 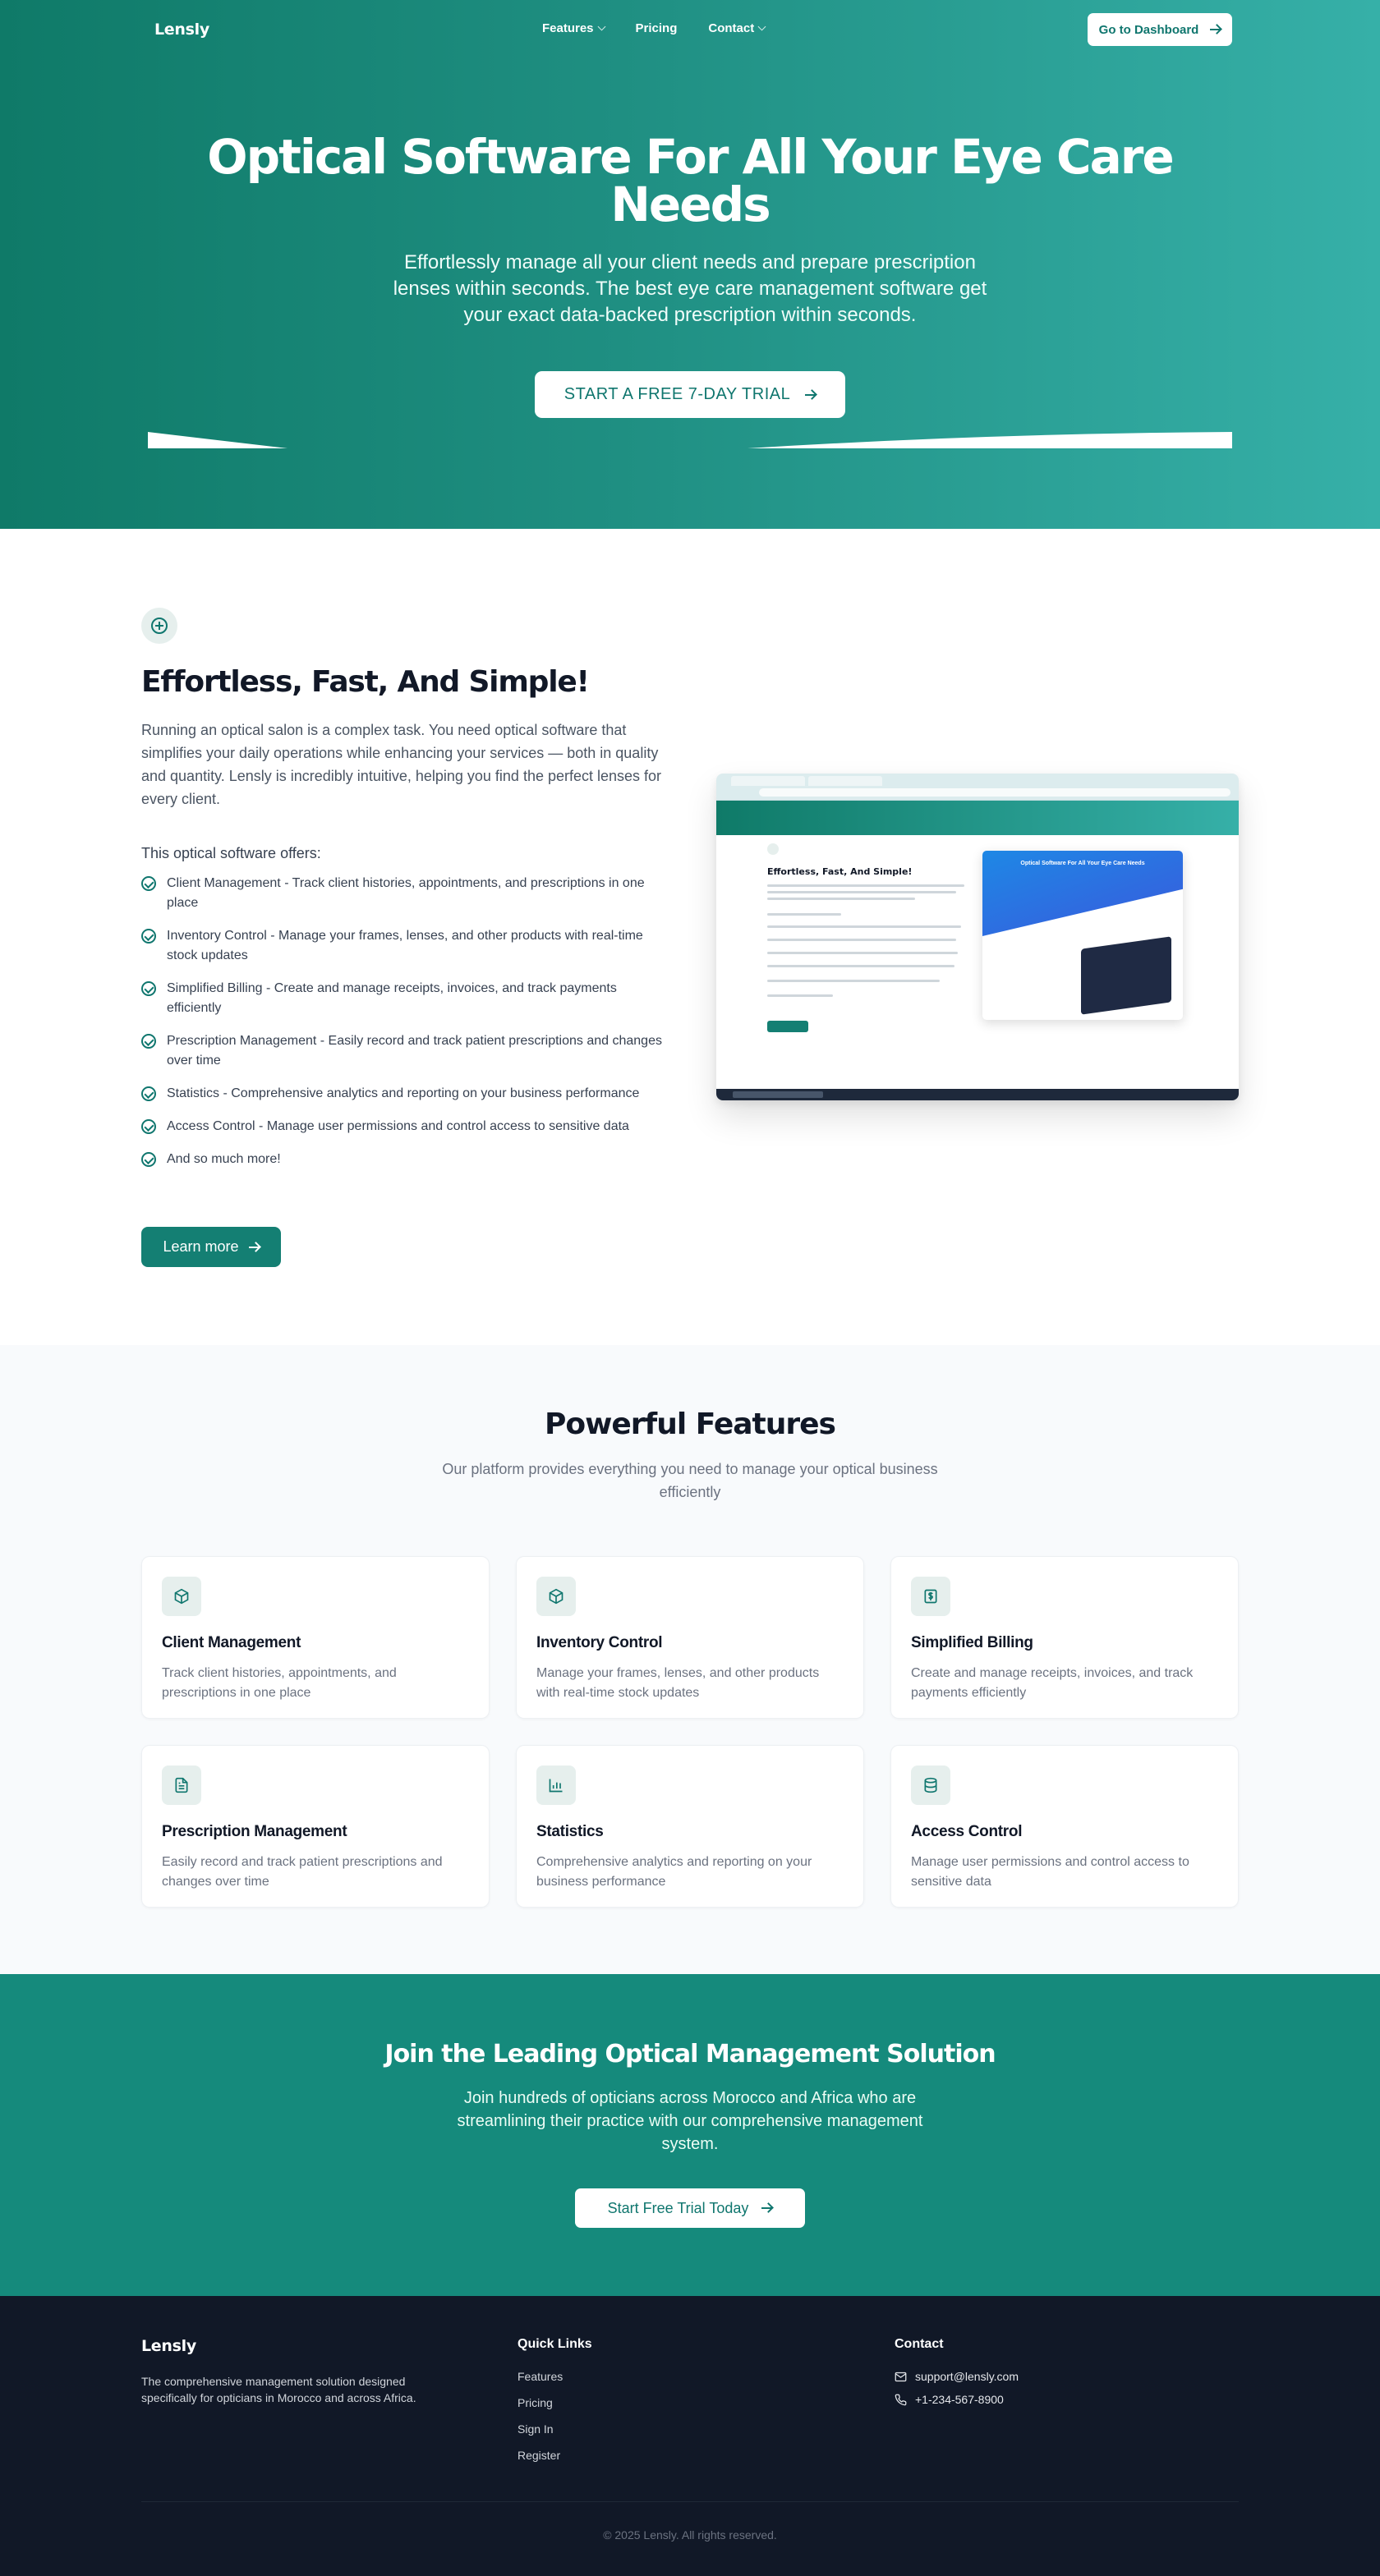 I want to click on contact-email: support@lensly.com, so click(x=957, y=2376).